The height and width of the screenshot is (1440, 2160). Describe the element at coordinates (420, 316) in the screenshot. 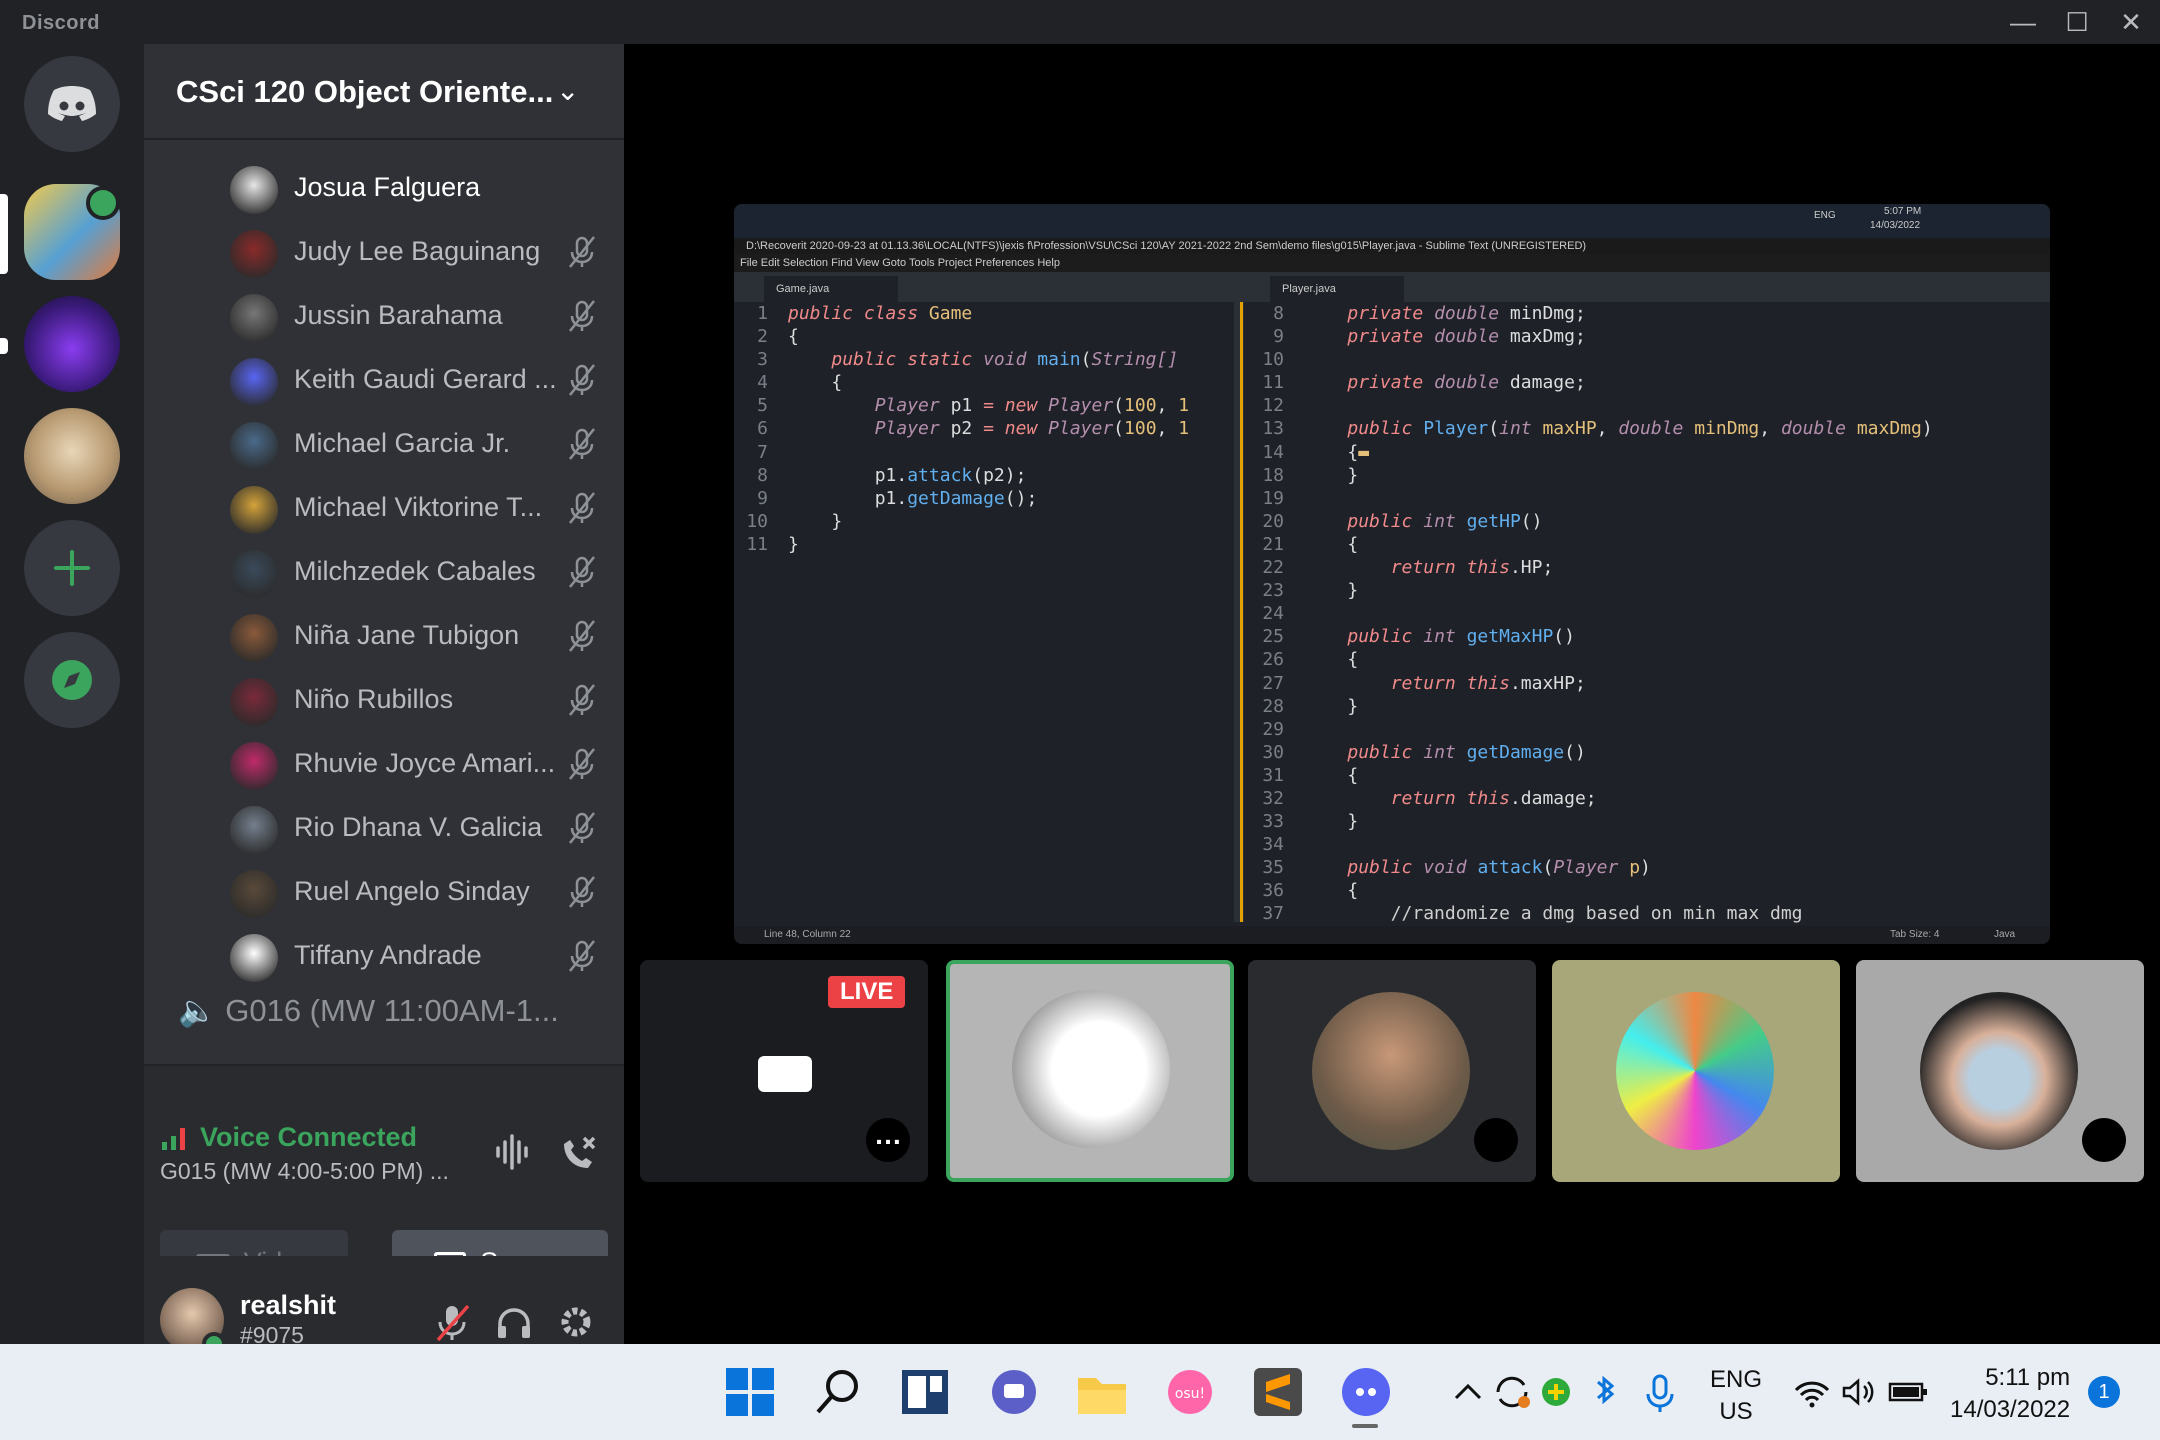

I see `member-item: Jussin Barahama` at that location.